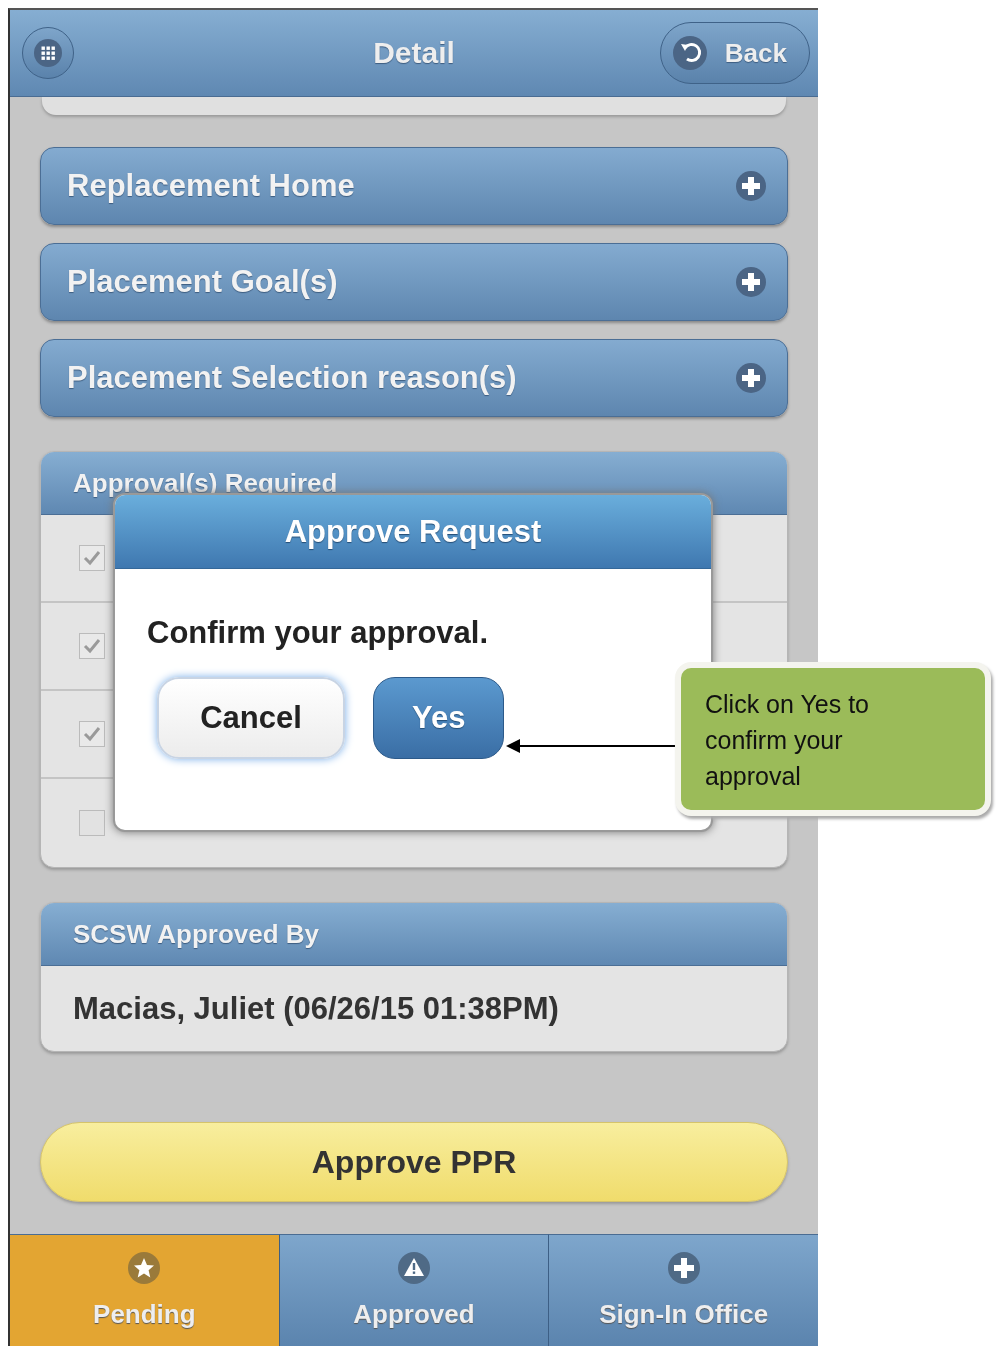 This screenshot has height=1346, width=997. I want to click on card-title: SCSW Approved By, so click(196, 934).